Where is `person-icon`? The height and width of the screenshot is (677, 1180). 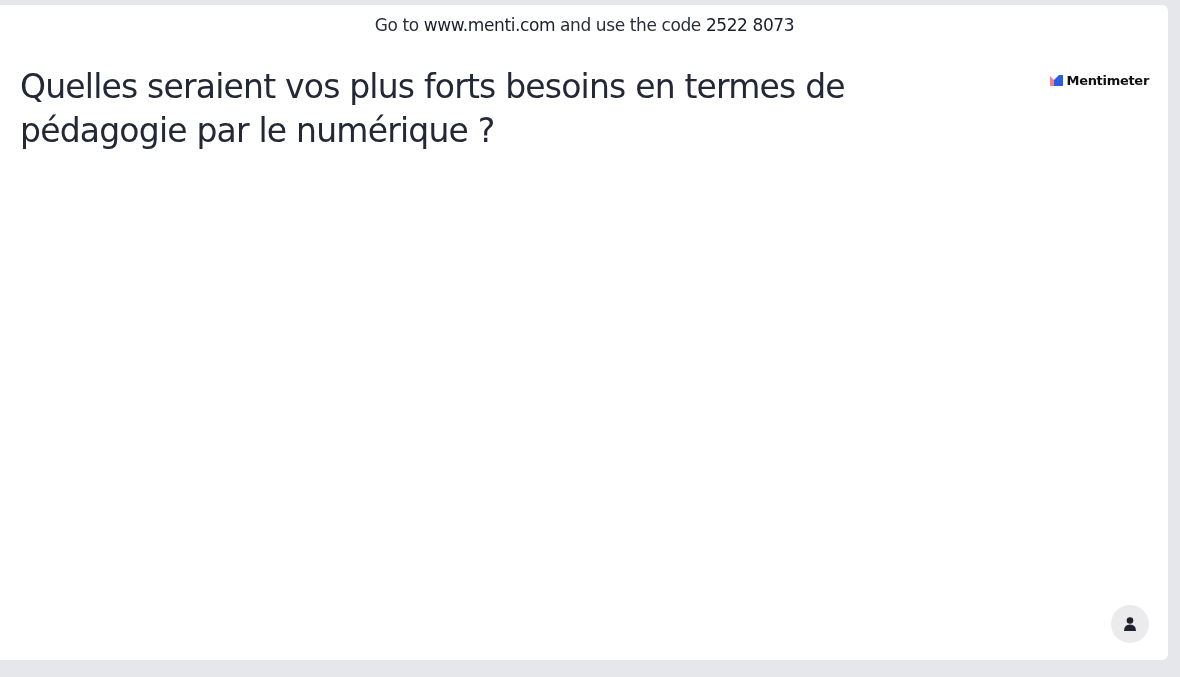
person-icon is located at coordinates (1130, 624).